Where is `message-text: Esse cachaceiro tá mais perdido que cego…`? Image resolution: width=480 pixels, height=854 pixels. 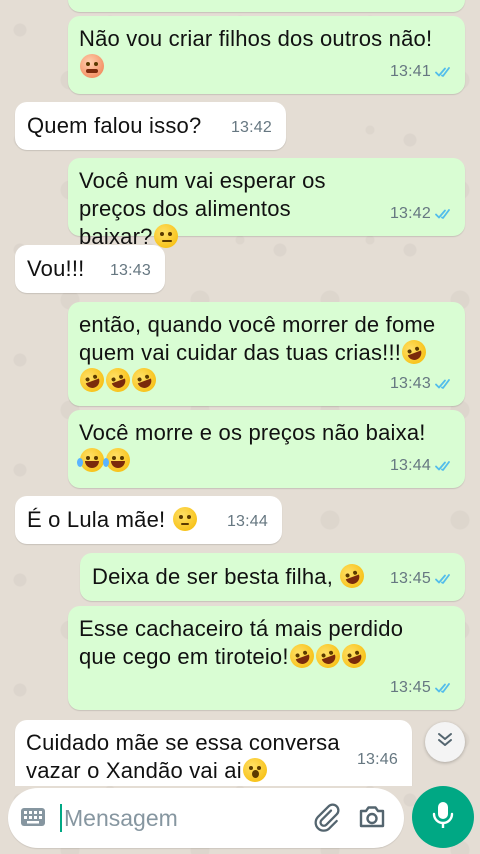
message-text: Esse cachaceiro tá mais perdido que cego… is located at coordinates (259, 643).